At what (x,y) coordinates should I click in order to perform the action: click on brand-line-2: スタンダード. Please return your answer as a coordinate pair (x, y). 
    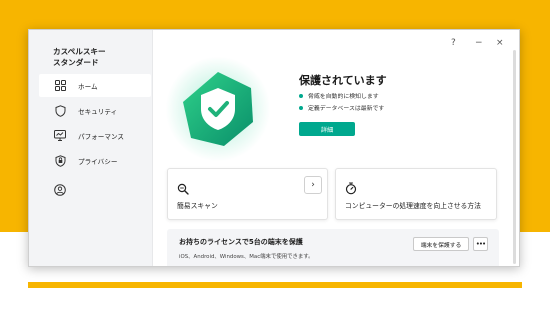
    Looking at the image, I should click on (76, 62).